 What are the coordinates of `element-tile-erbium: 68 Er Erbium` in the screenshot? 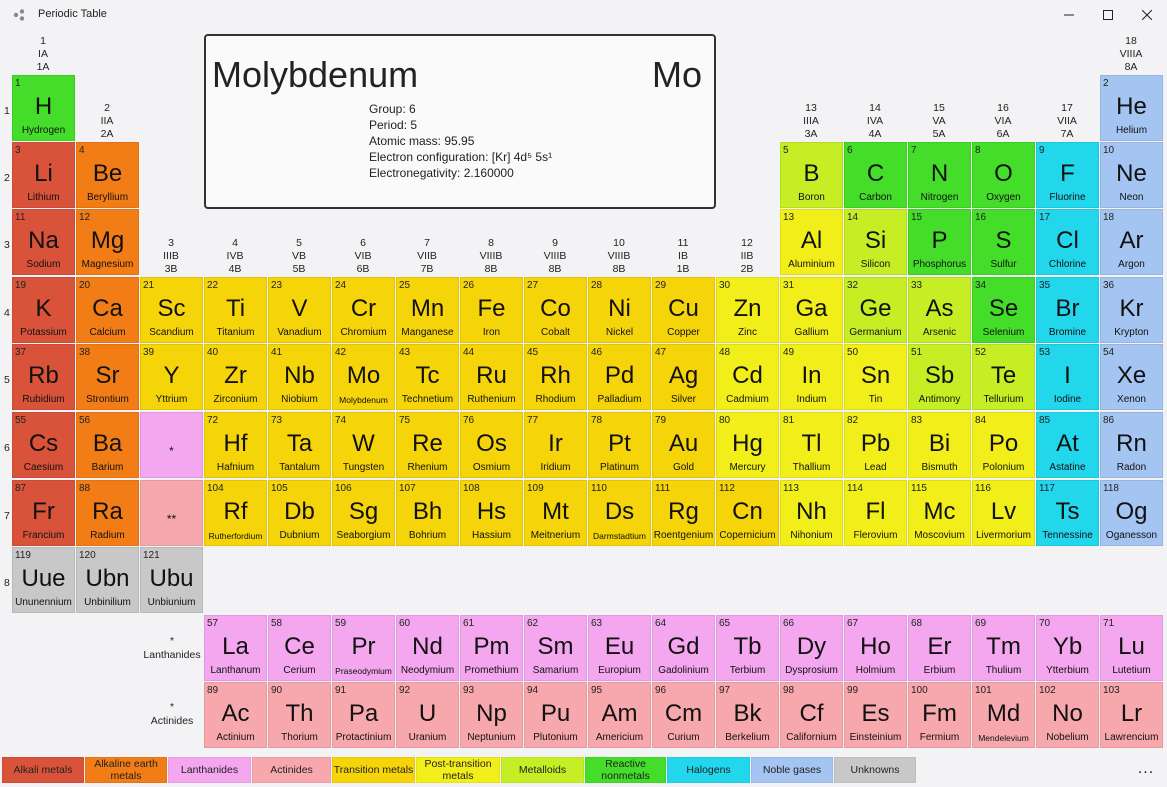 It's located at (939, 648).